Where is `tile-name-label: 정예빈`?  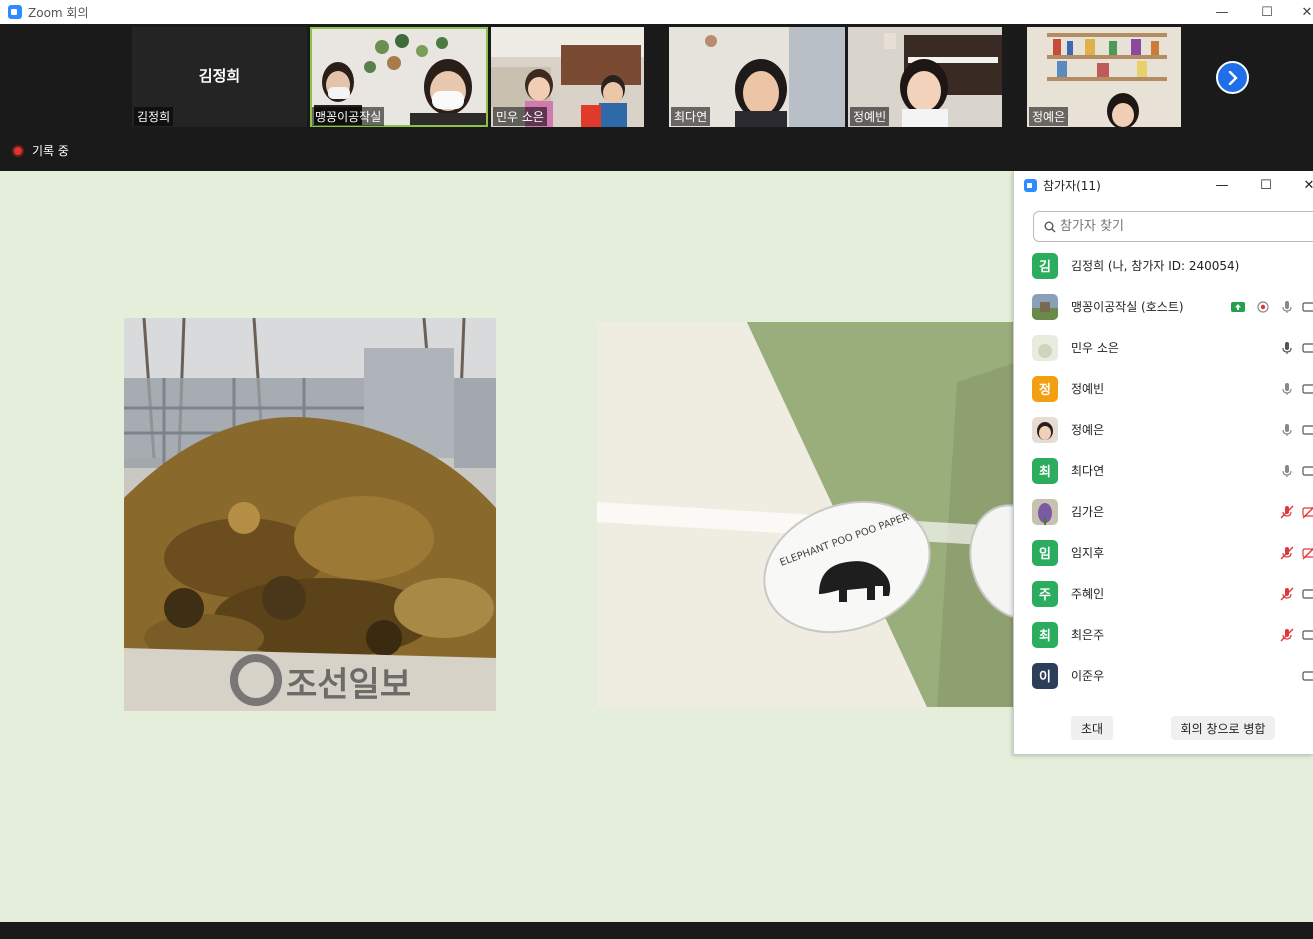 tile-name-label: 정예빈 is located at coordinates (870, 116).